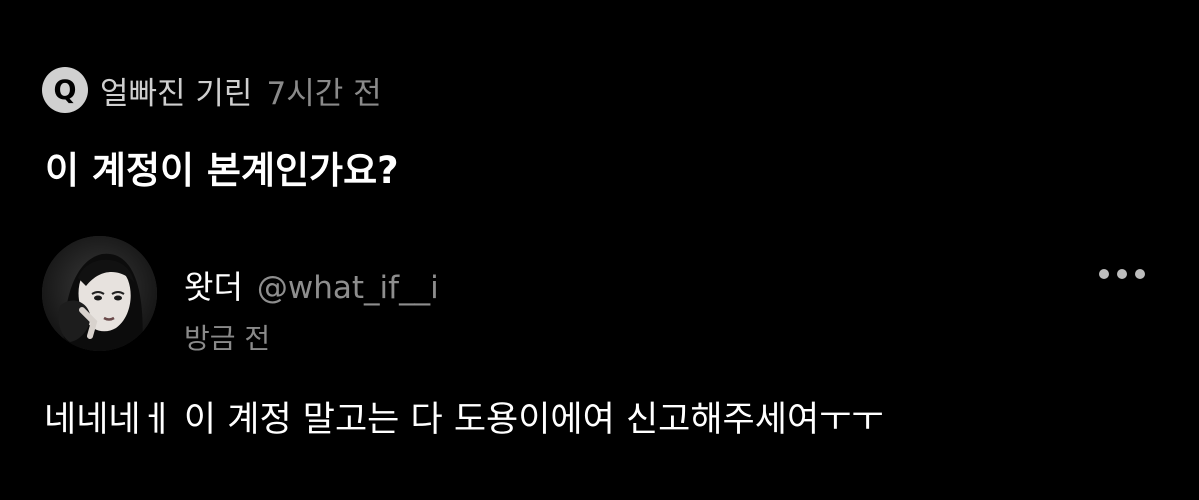 This screenshot has width=1199, height=500. Describe the element at coordinates (464, 420) in the screenshot. I see `reply-text: 네네네ㅔ 이 계정 말고는 다 도용이에여 신고해주세여ㅜㅜ` at that location.